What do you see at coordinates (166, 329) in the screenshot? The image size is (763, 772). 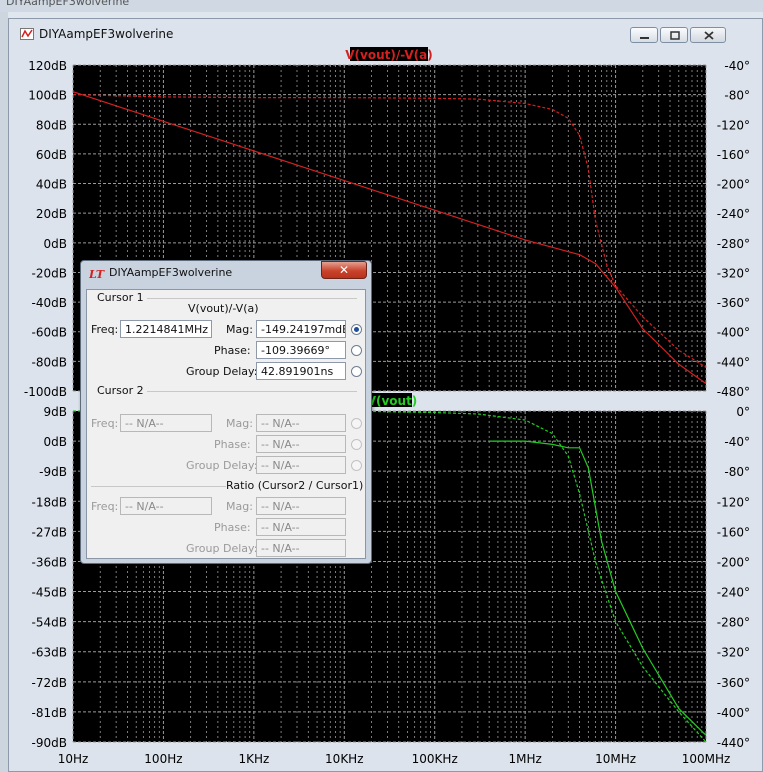 I see `cursor1-freq-field: 1.2214841MHz` at bounding box center [166, 329].